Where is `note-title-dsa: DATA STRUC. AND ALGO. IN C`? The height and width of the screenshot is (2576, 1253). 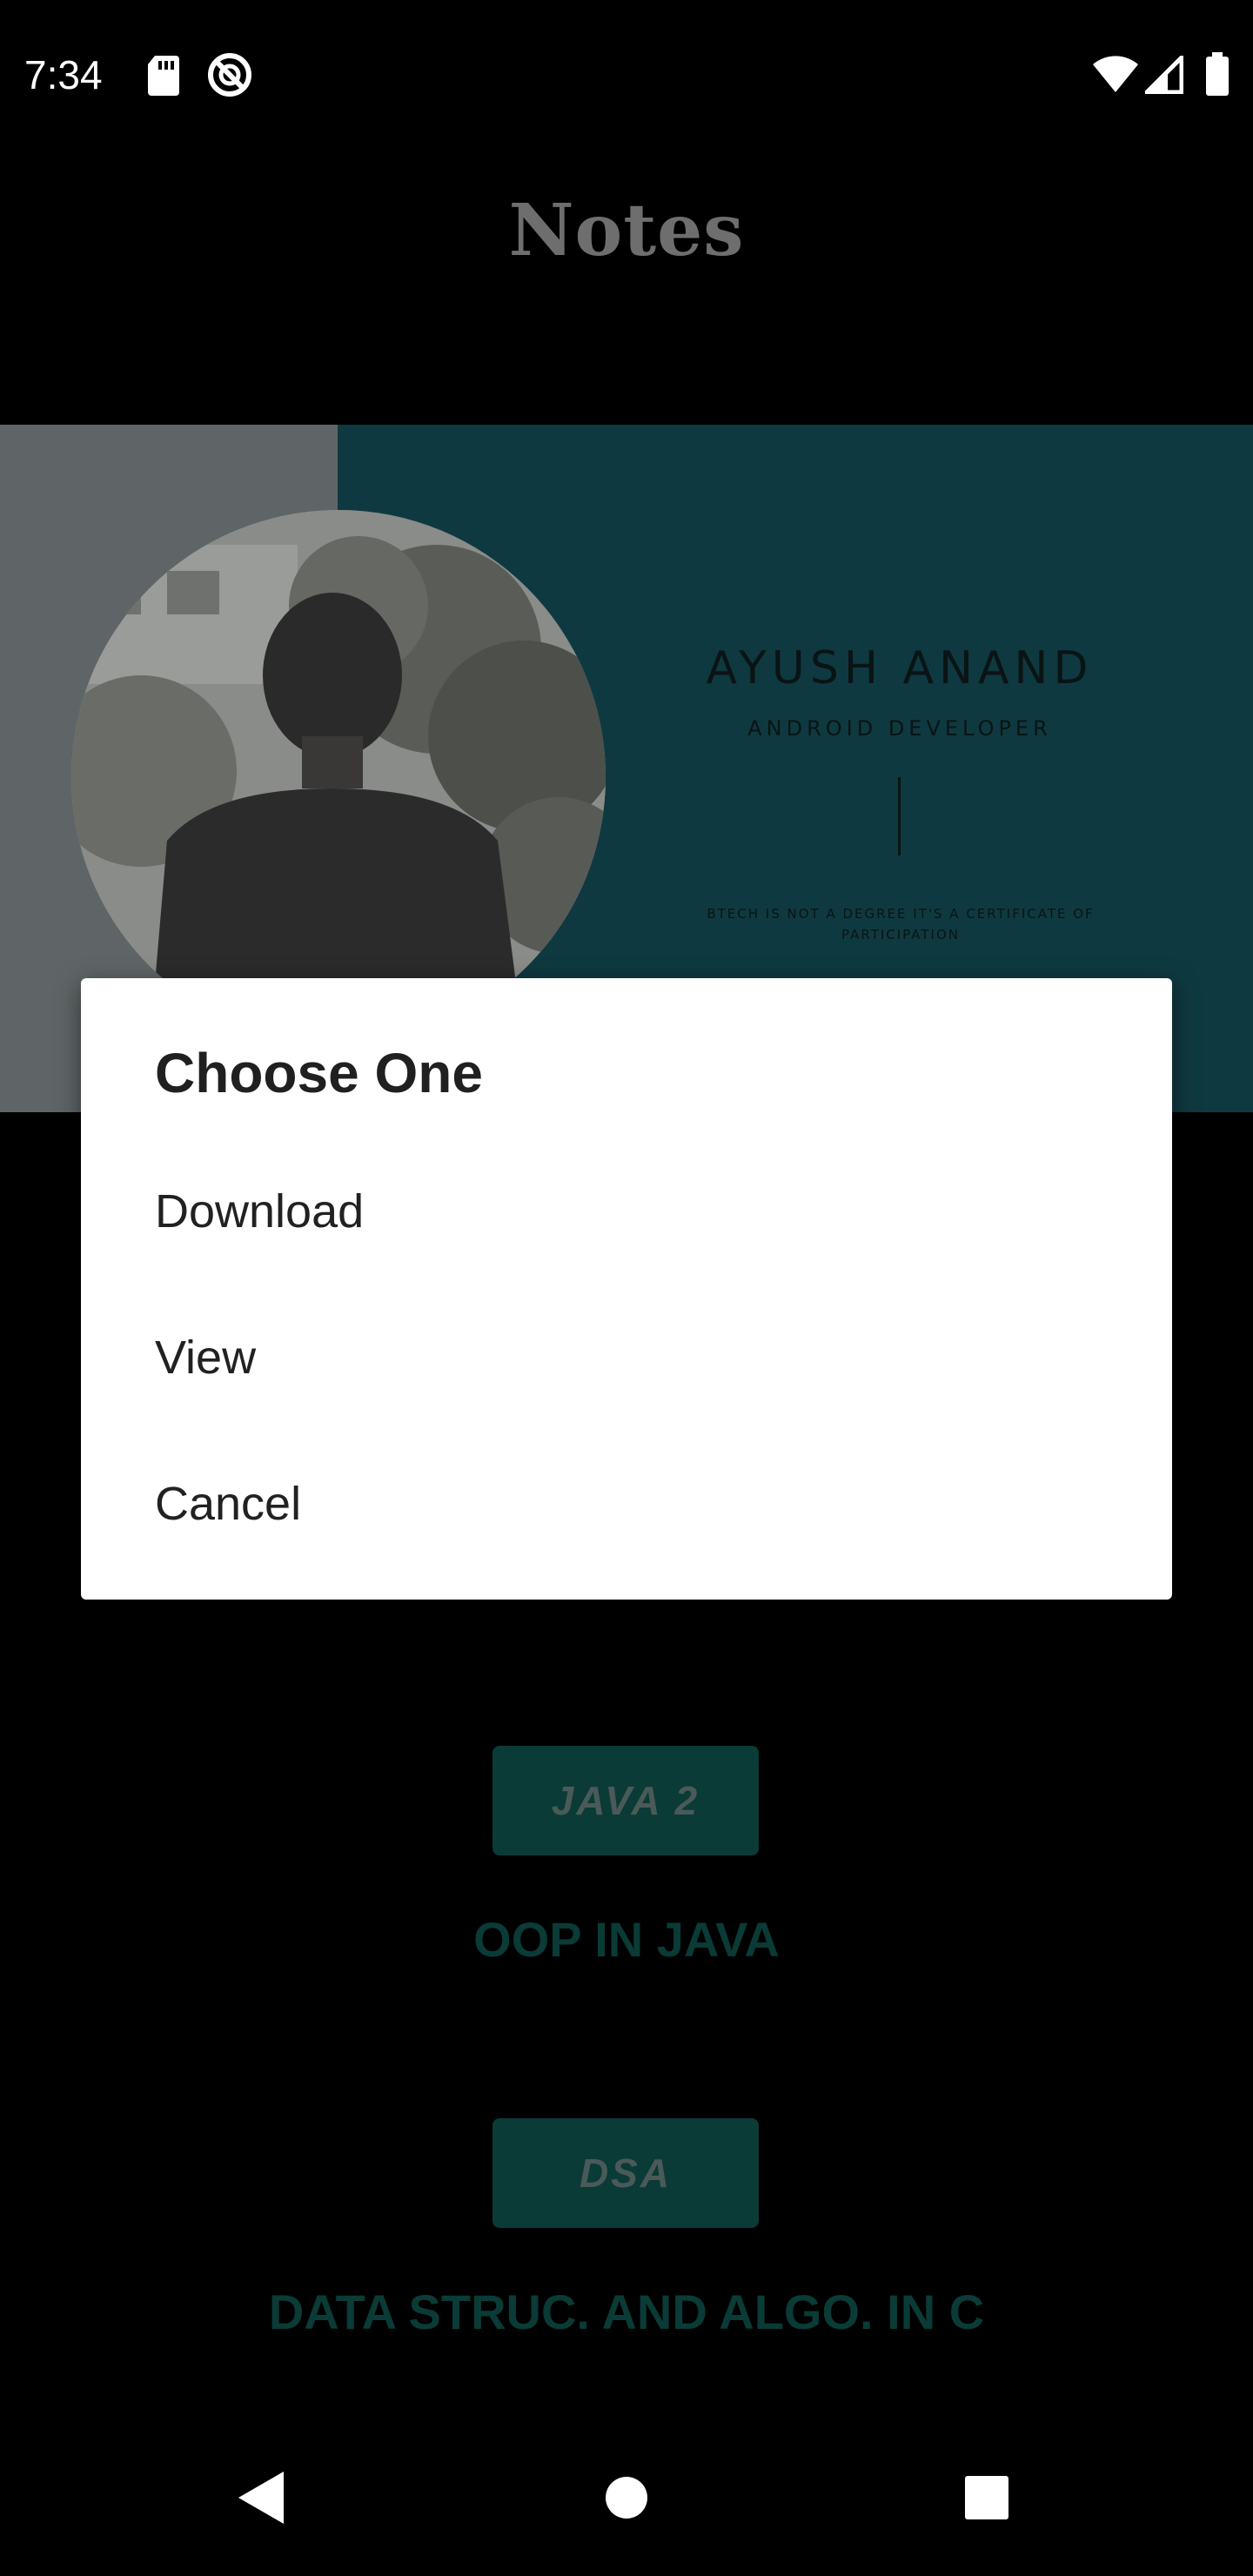 note-title-dsa: DATA STRUC. AND ALGO. IN C is located at coordinates (626, 2312).